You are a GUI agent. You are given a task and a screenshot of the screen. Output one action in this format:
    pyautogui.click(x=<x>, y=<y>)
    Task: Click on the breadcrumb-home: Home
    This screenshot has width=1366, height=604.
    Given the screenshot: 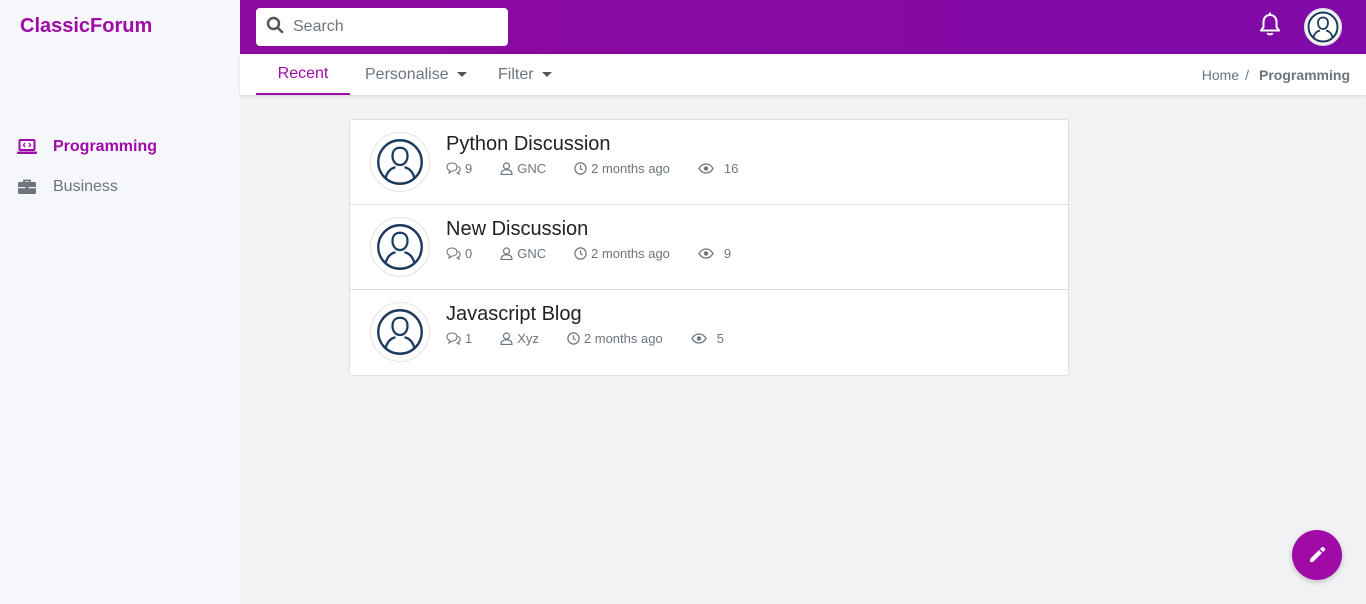 What is the action you would take?
    pyautogui.click(x=1220, y=75)
    